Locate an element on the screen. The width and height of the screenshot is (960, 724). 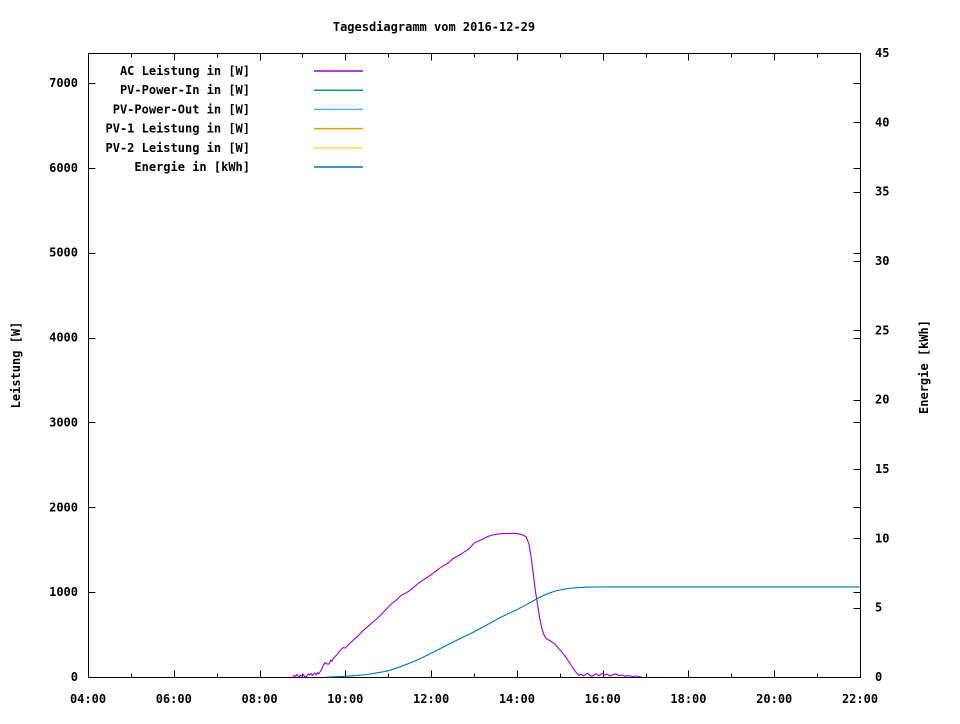
x-tick-label: 14:00 is located at coordinates (517, 699).